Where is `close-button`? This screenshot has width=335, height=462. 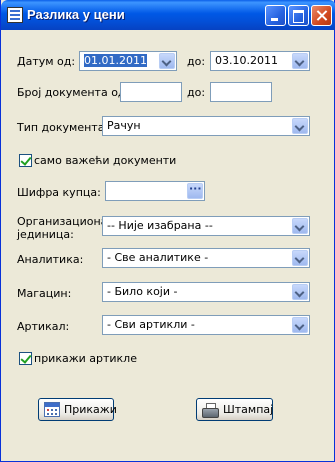
close-button is located at coordinates (321, 15).